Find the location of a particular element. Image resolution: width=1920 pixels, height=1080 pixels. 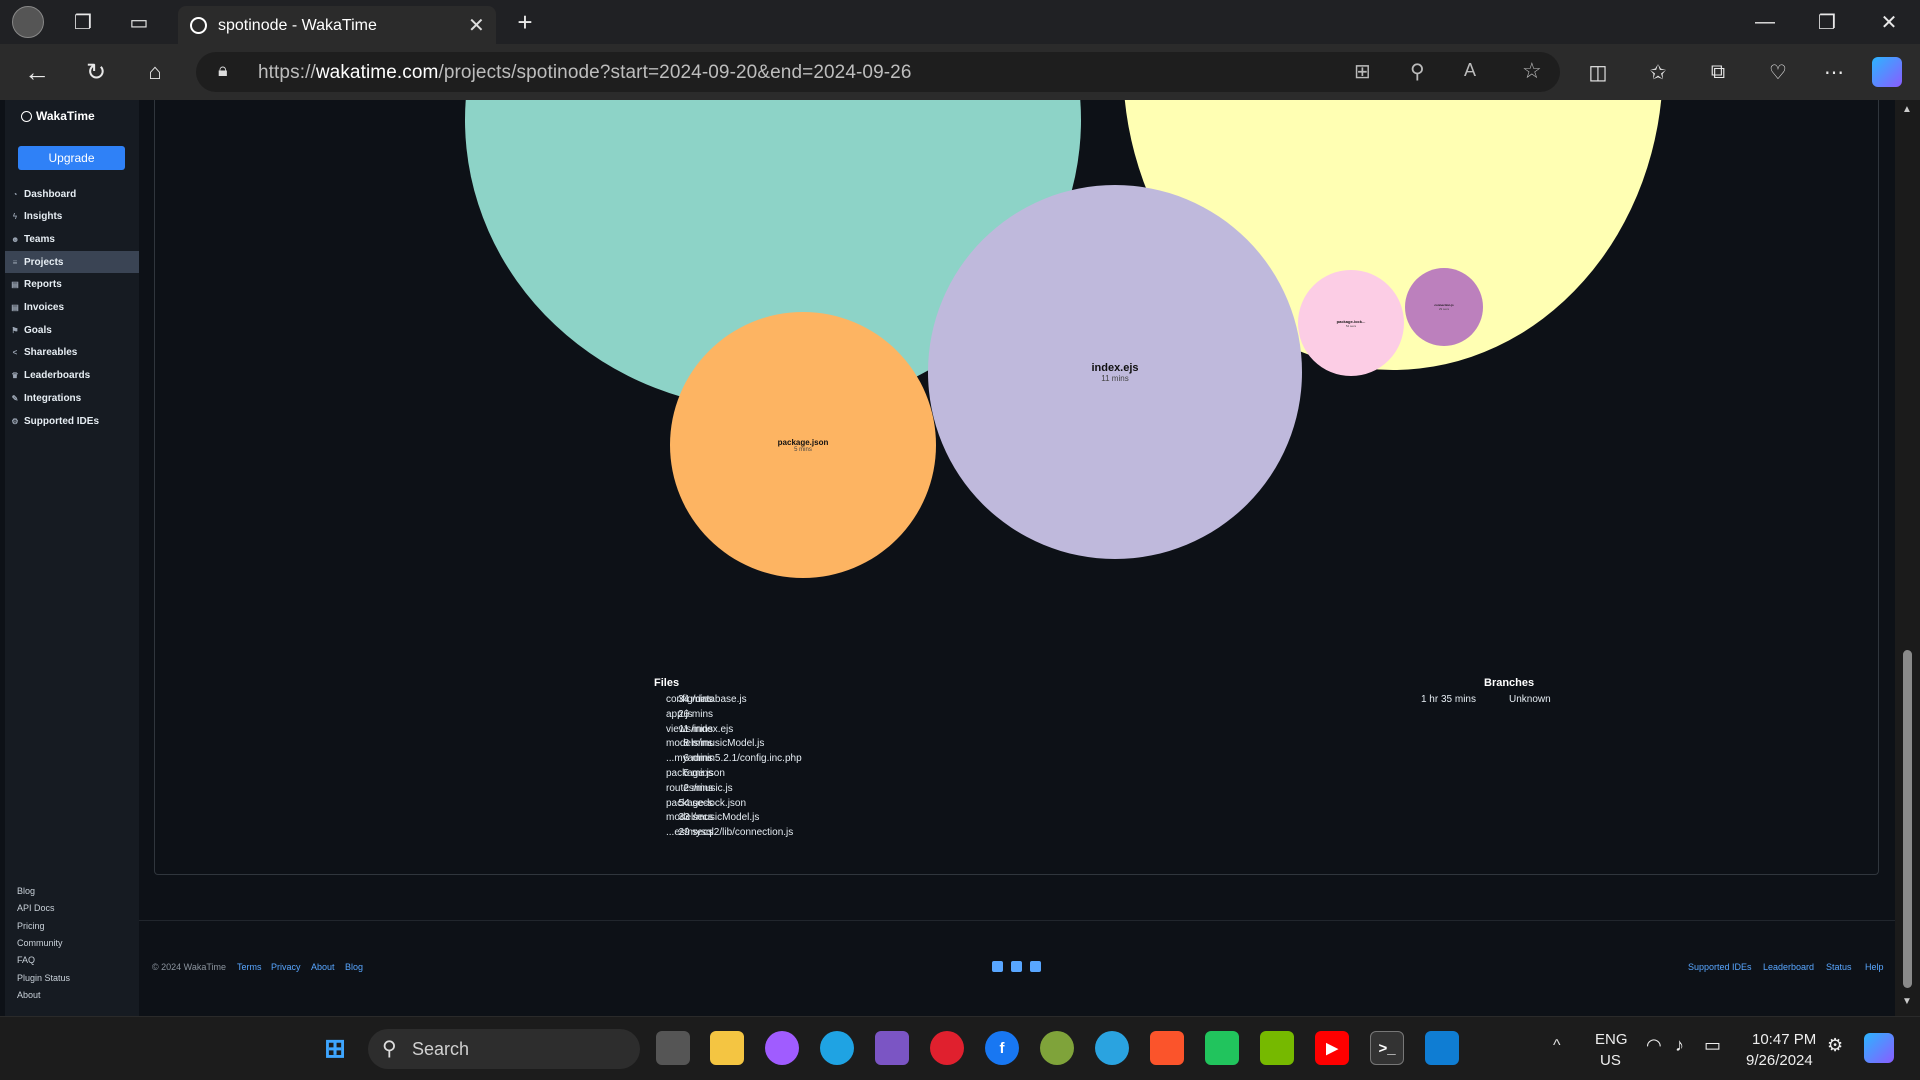

favorites-icon: ✩ is located at coordinates (1658, 72).